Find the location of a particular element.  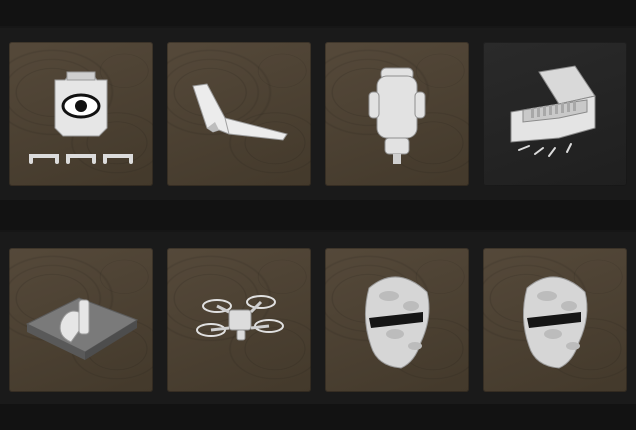

supply-crate-icon is located at coordinates (82, 328).